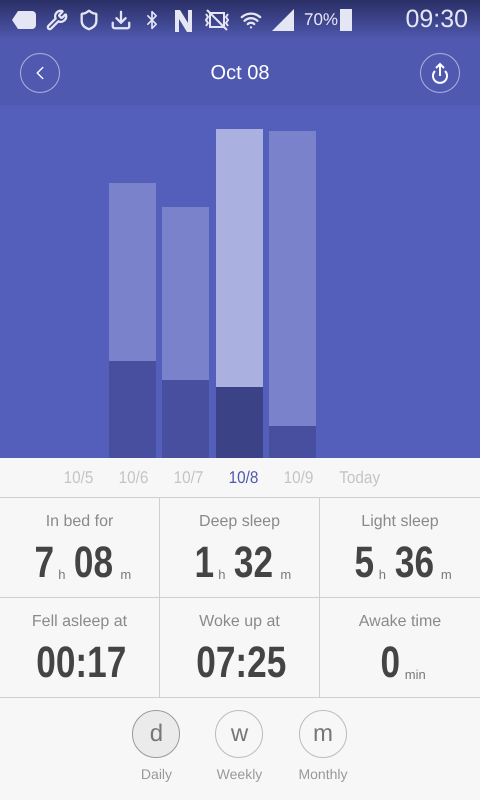 The image size is (480, 800). What do you see at coordinates (156, 734) in the screenshot?
I see `period-button: d` at bounding box center [156, 734].